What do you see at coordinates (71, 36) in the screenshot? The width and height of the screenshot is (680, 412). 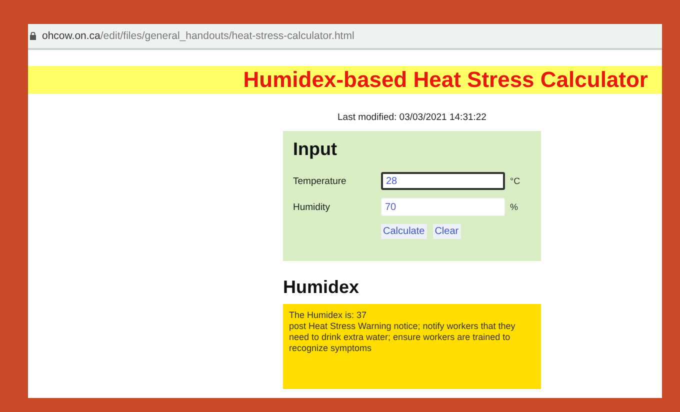 I see `url-host: ohcow.on.ca` at bounding box center [71, 36].